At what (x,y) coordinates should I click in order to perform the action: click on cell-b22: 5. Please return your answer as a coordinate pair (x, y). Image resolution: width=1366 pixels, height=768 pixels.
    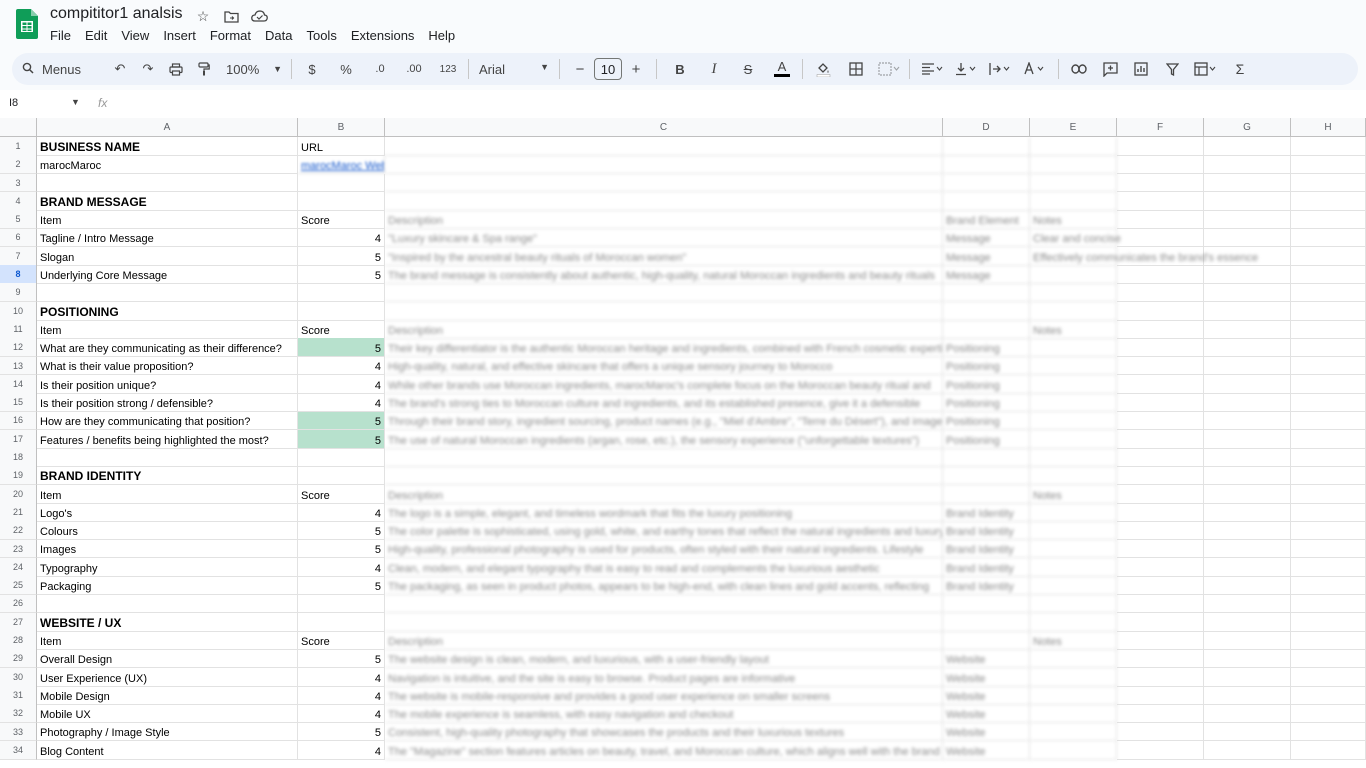
    Looking at the image, I should click on (341, 531).